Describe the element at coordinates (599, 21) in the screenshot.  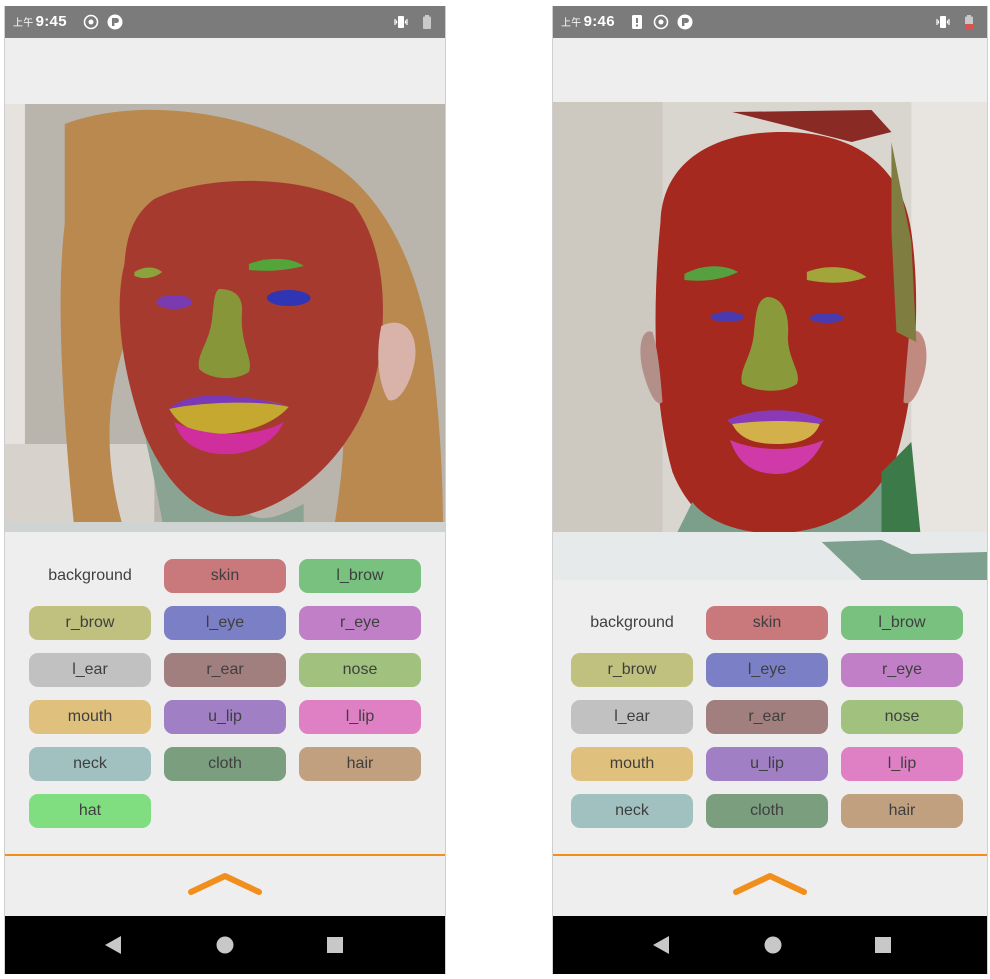
I see `status-clock: 9:46` at that location.